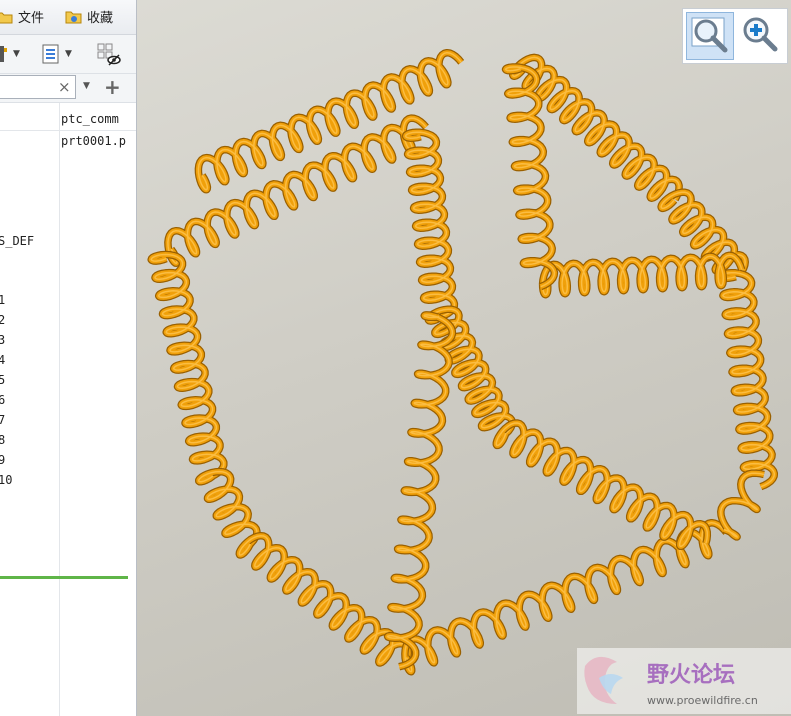 The height and width of the screenshot is (716, 791). I want to click on tree-cell: 9, so click(2, 460).